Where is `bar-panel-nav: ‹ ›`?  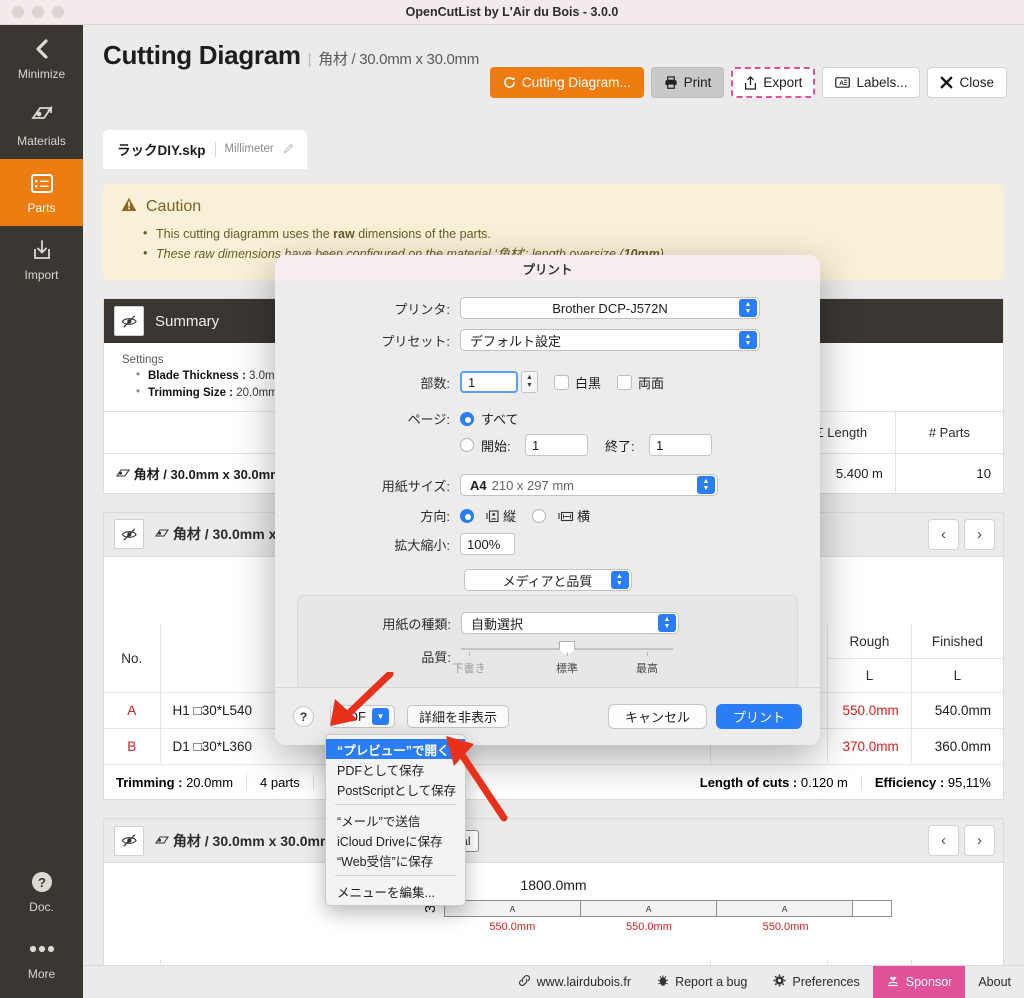 bar-panel-nav: ‹ › is located at coordinates (961, 534).